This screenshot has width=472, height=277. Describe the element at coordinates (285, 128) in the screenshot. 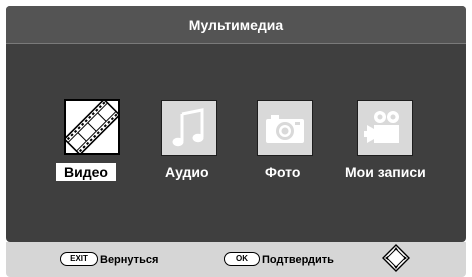

I see `camera-icon` at that location.